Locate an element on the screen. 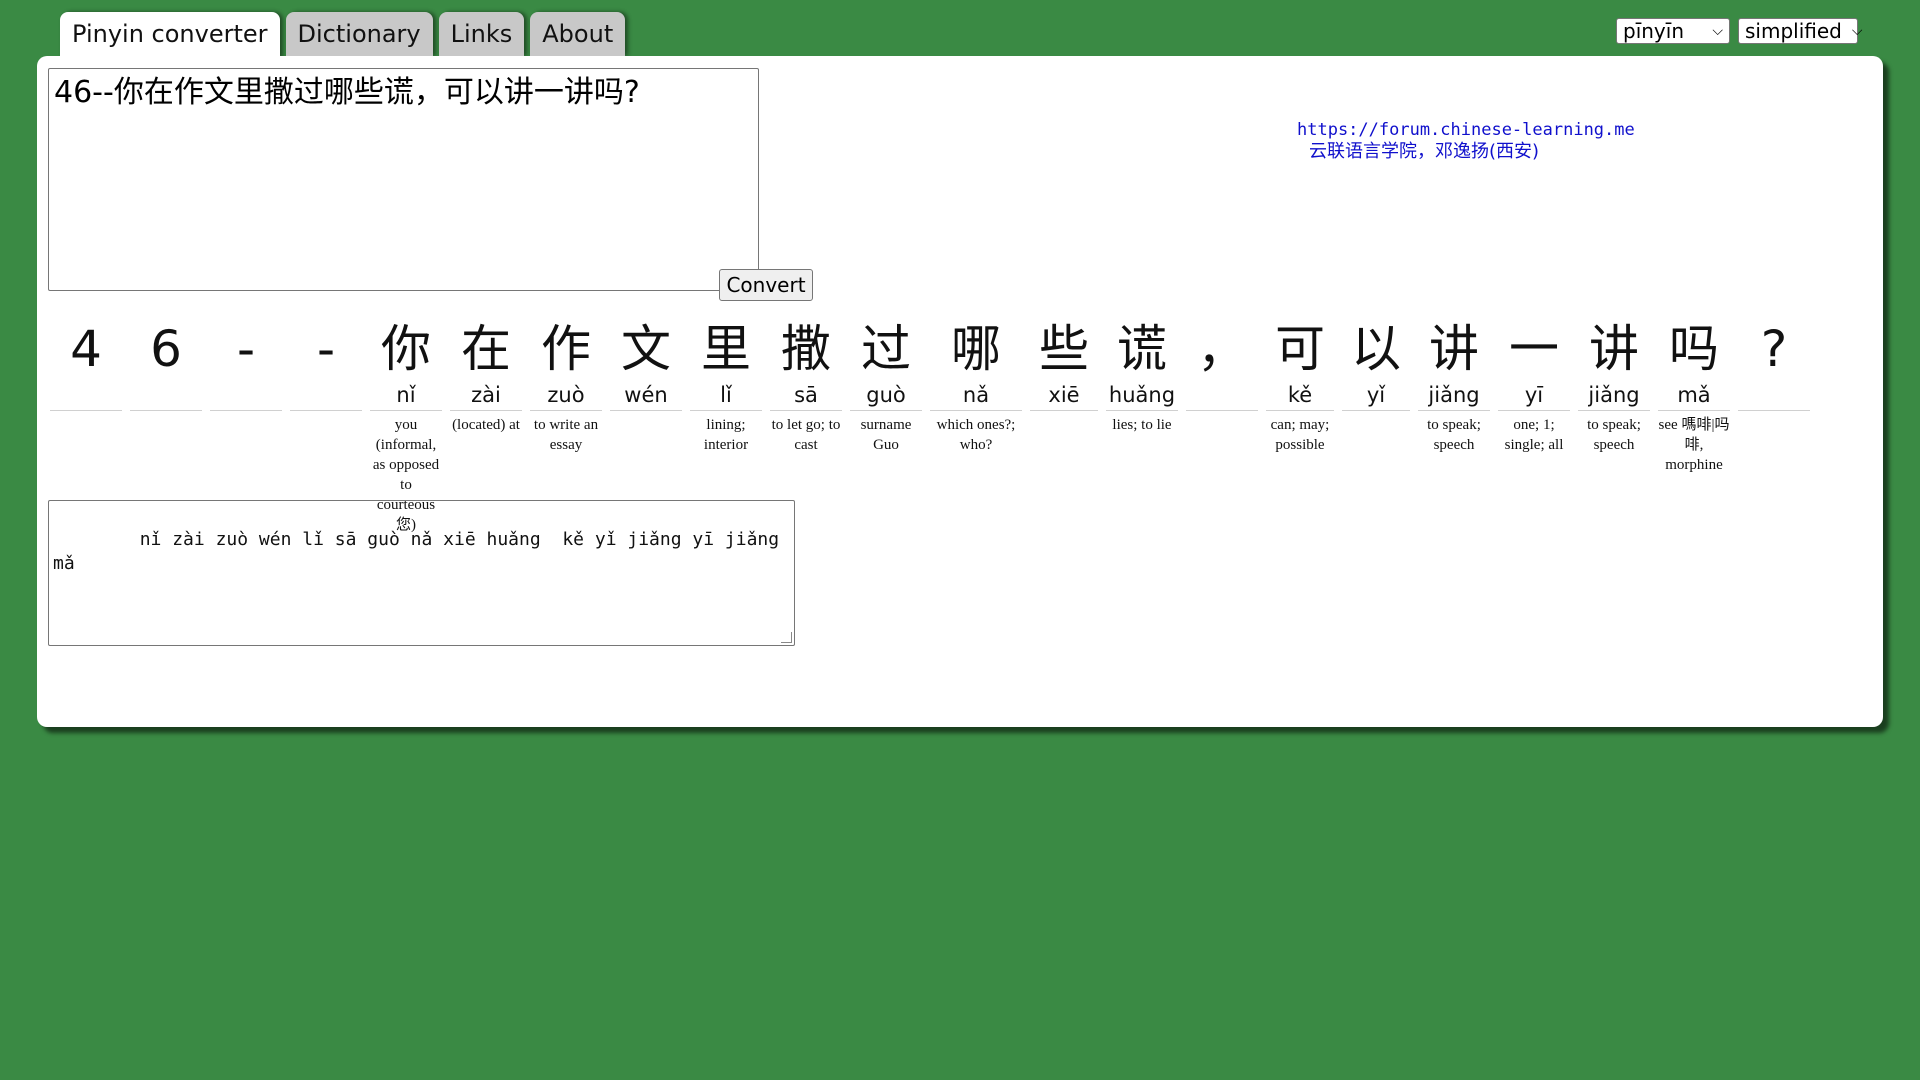  convert-button: Convert is located at coordinates (766, 285).